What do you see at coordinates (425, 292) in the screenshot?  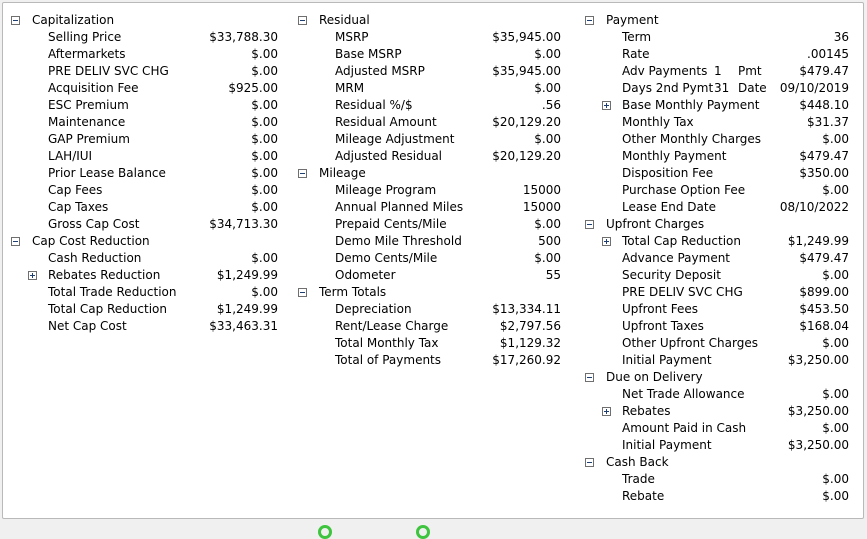 I see `section-term-totals: Term Totals` at bounding box center [425, 292].